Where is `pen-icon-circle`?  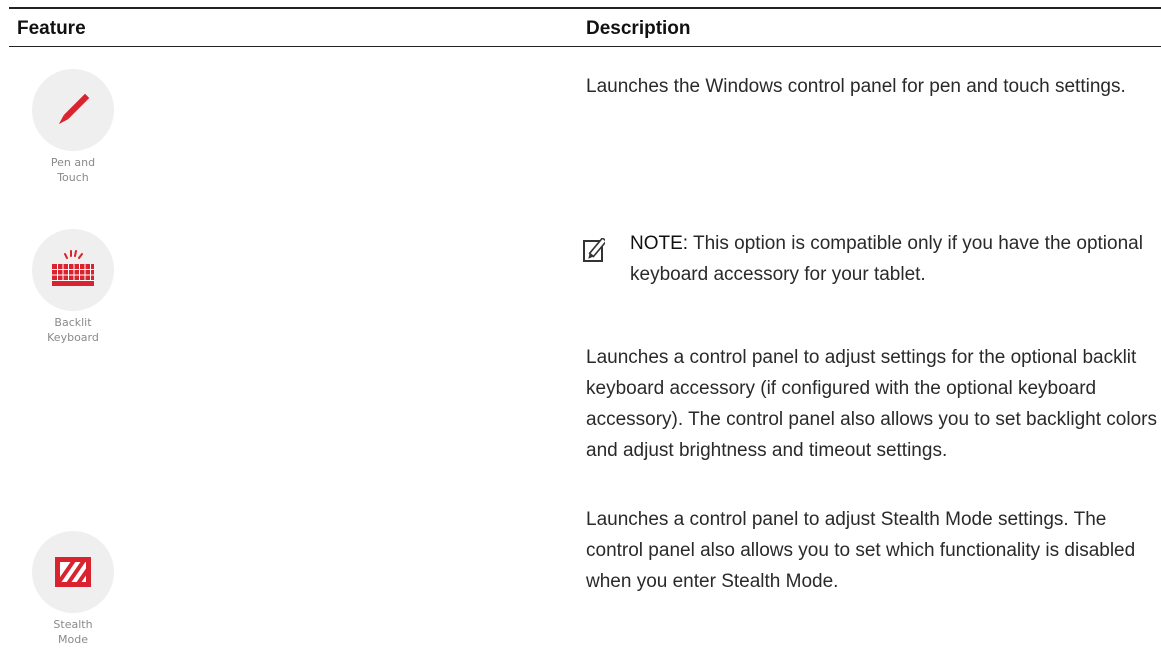 pen-icon-circle is located at coordinates (73, 110).